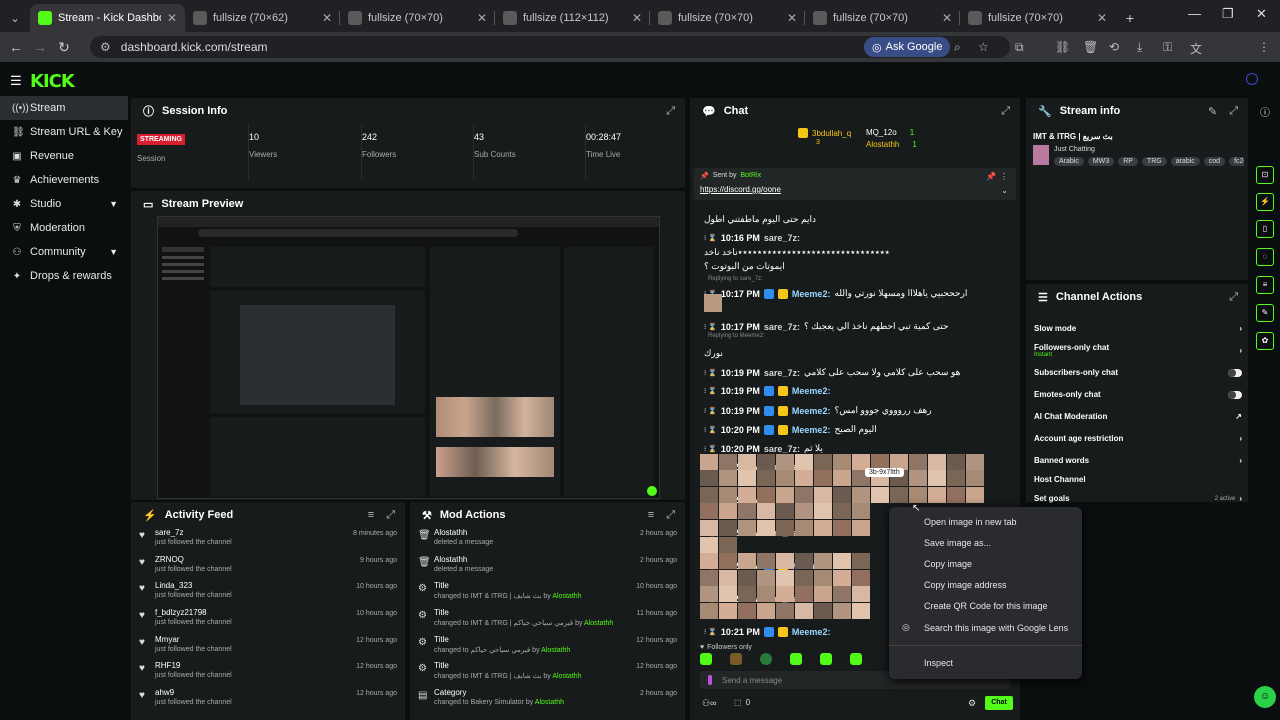 This screenshot has width=1280, height=720. I want to click on subscribers-only-toggle, so click(1235, 372).